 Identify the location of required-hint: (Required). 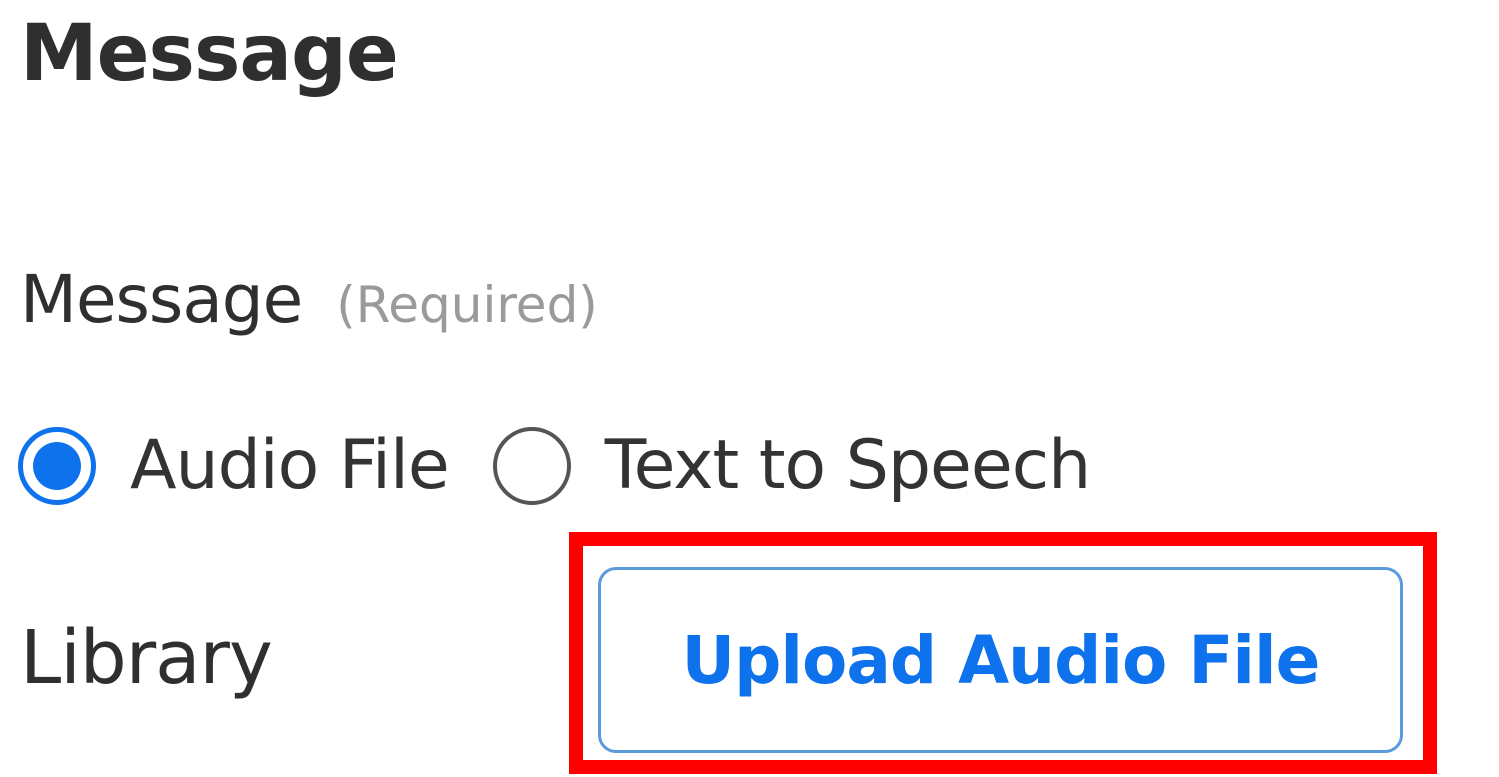
(467, 305).